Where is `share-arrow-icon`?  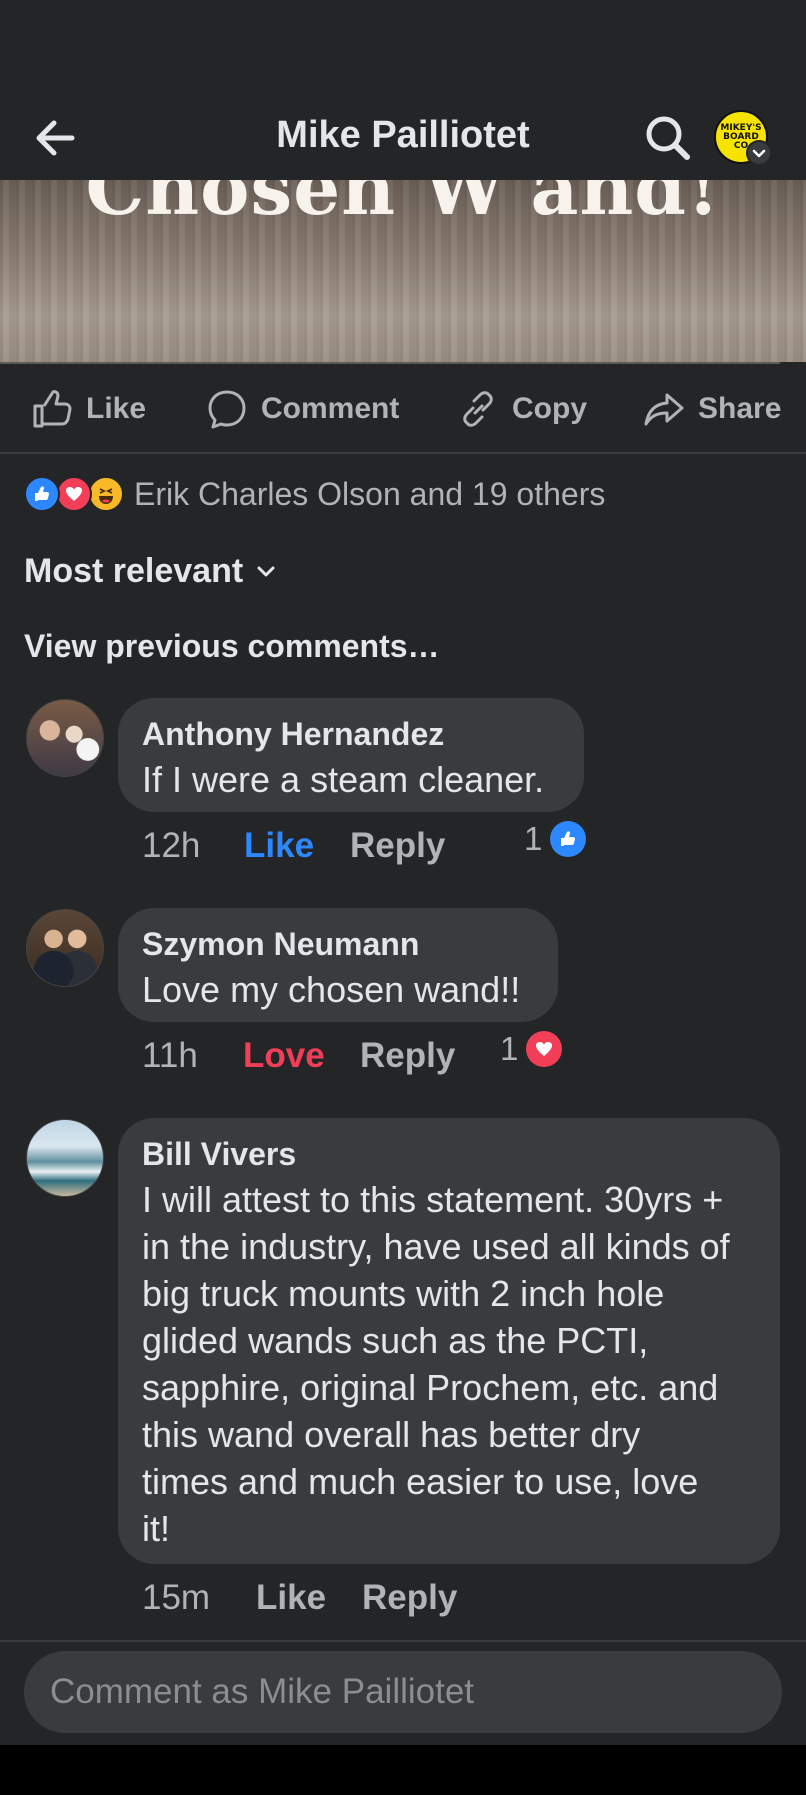 share-arrow-icon is located at coordinates (664, 409).